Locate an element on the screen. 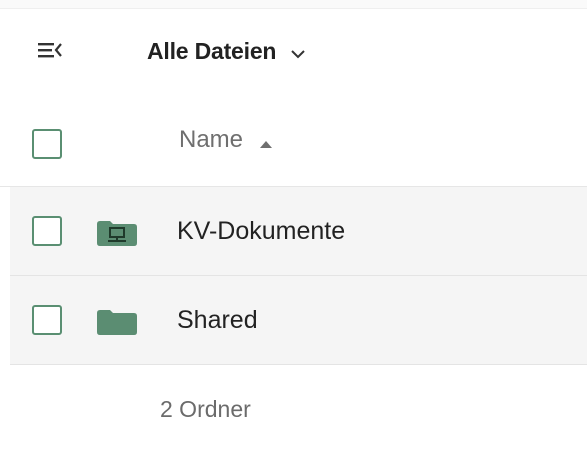 The image size is (587, 452). folder-icon is located at coordinates (117, 322).